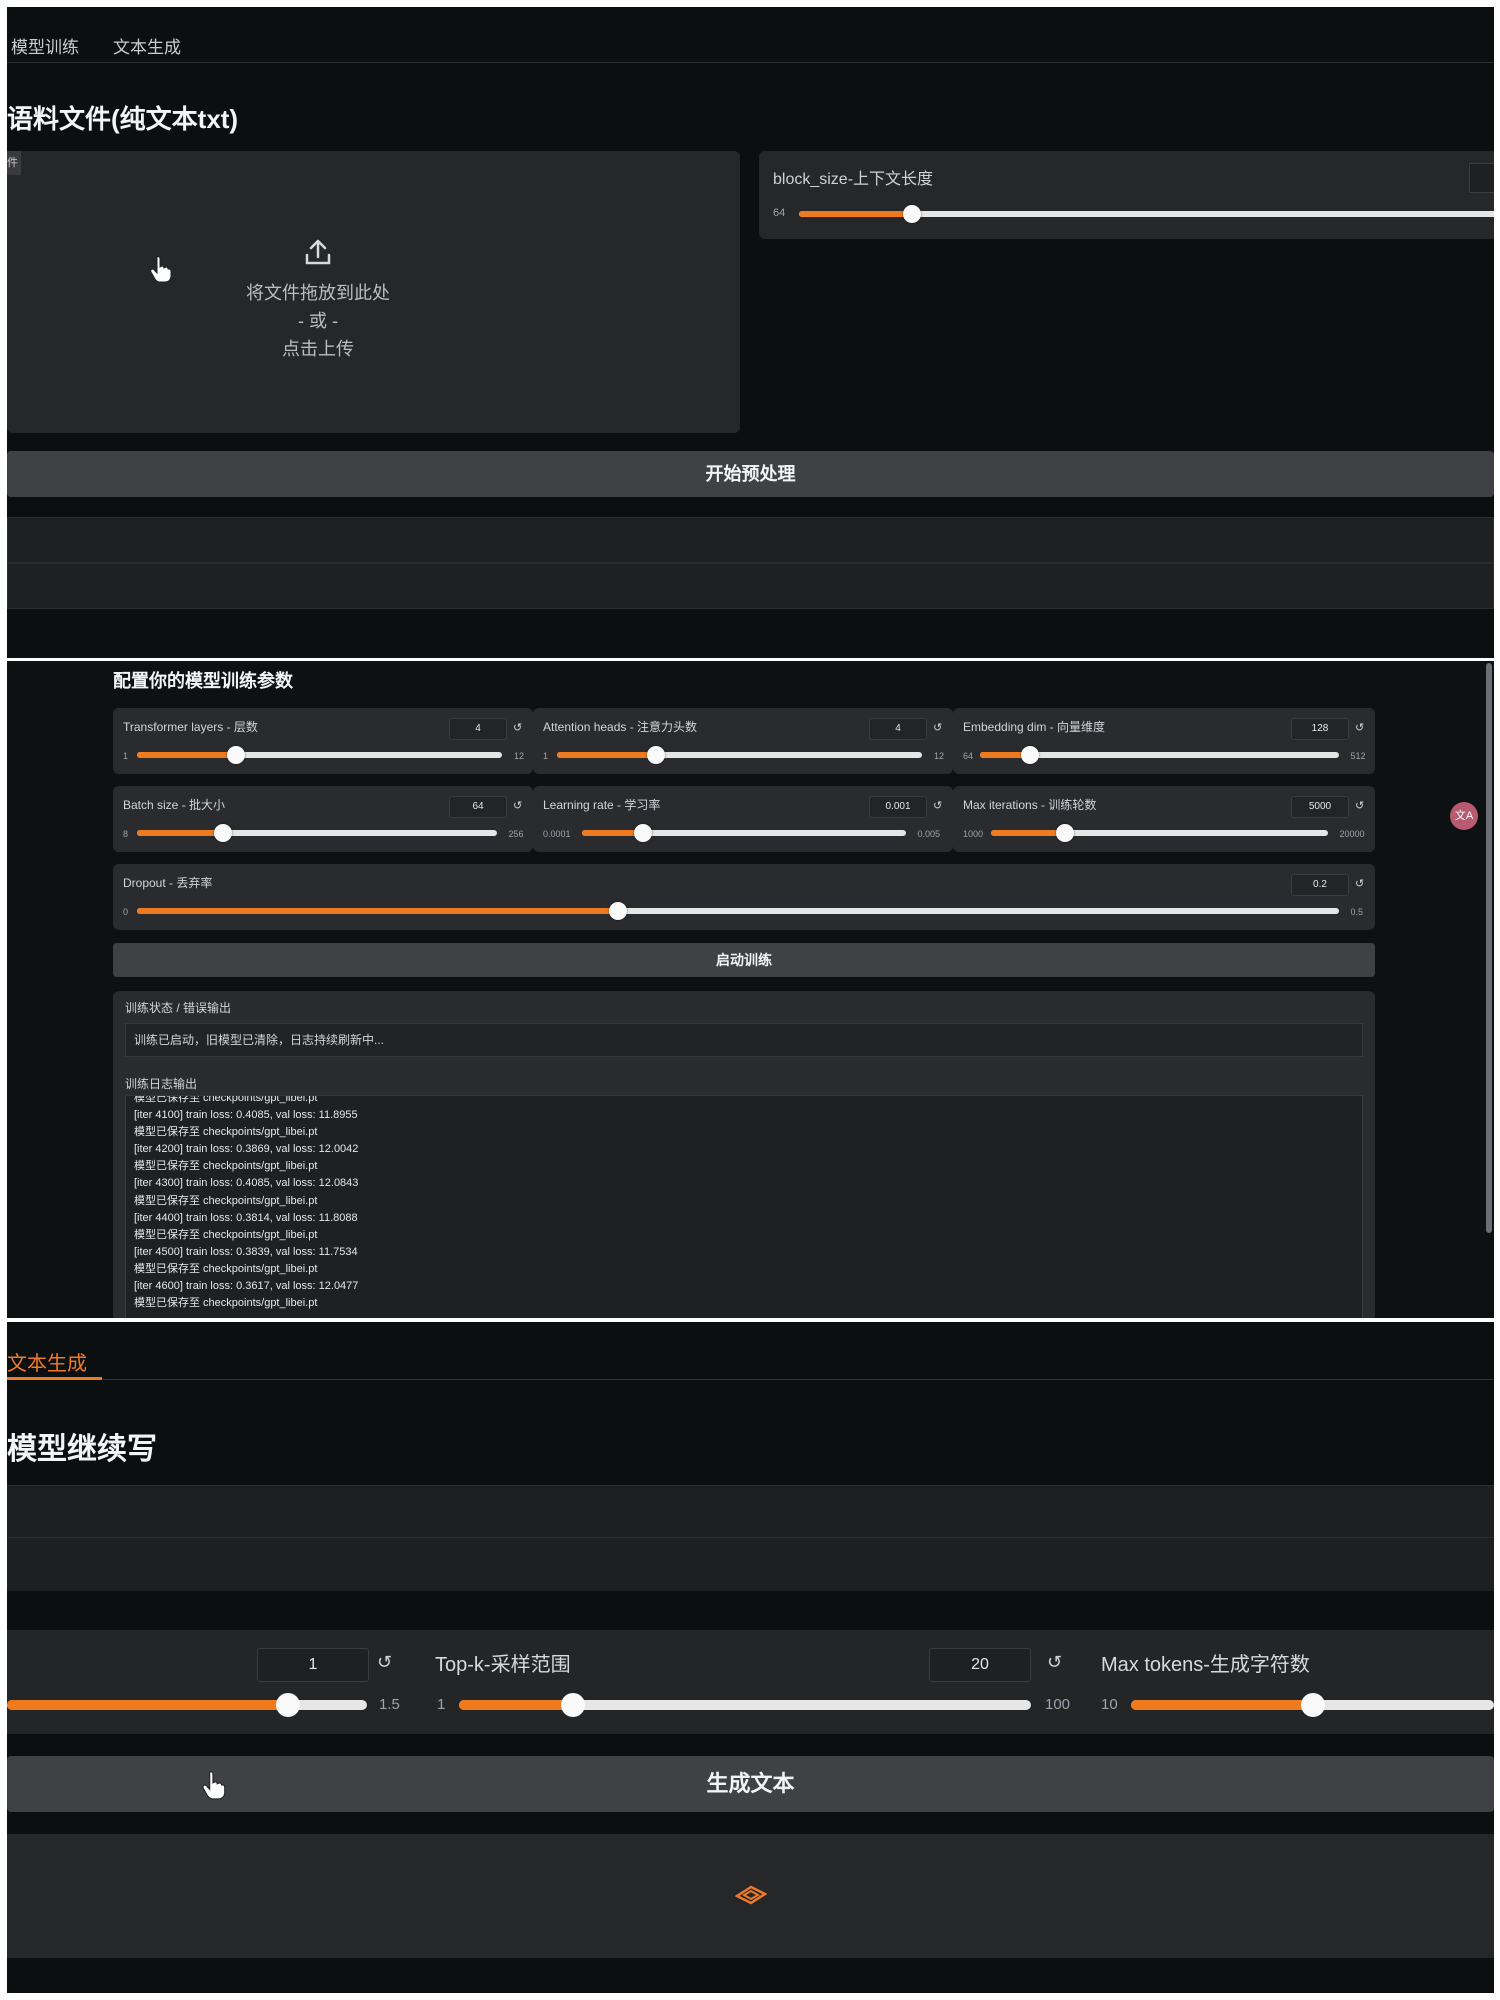  What do you see at coordinates (190, 727) in the screenshot?
I see `param-label: Transformer layers - 层数` at bounding box center [190, 727].